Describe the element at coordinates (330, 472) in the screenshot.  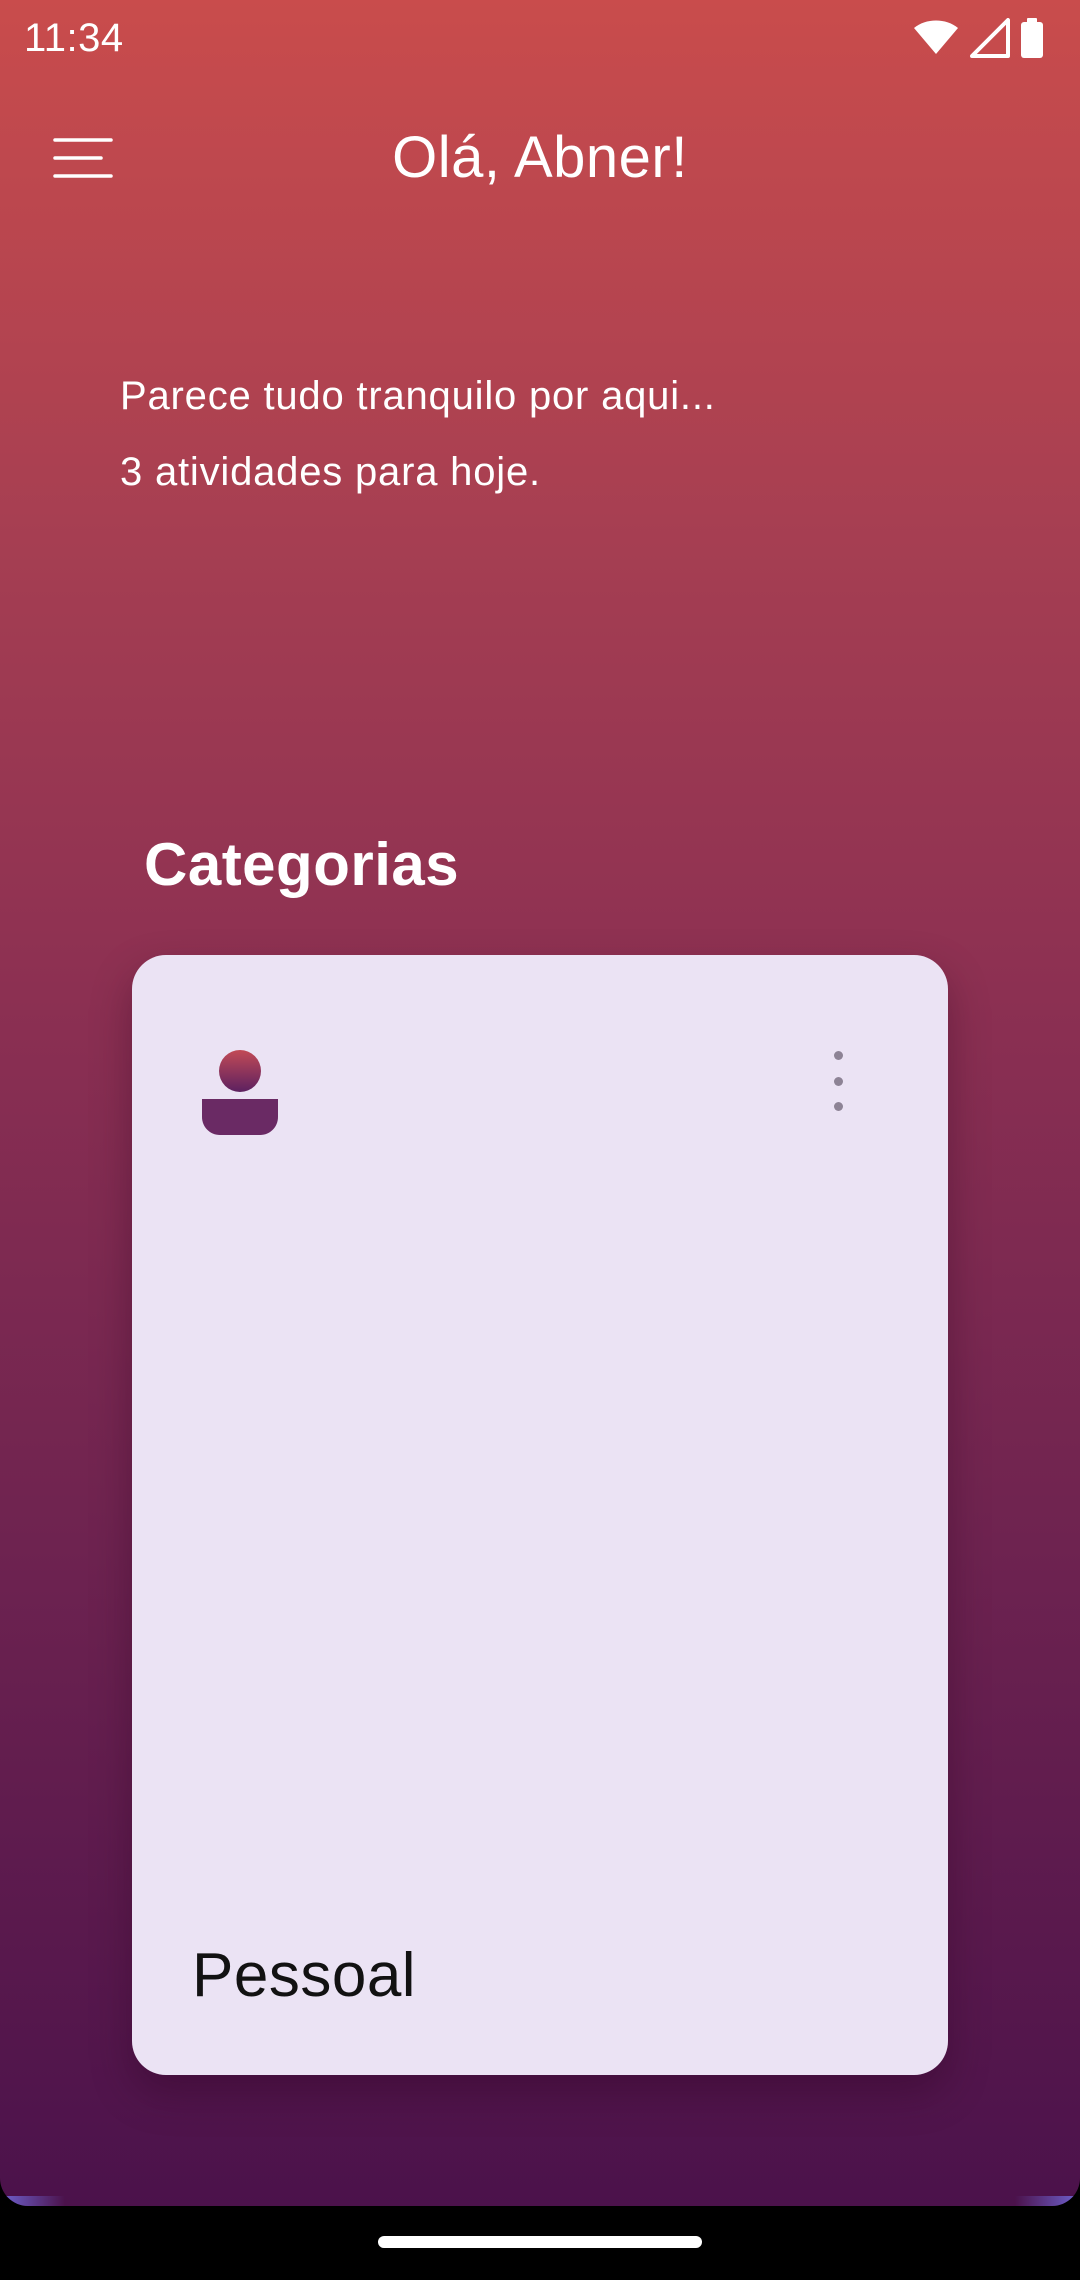
I see `summary-line-activities: 3 atividades para hoje.` at that location.